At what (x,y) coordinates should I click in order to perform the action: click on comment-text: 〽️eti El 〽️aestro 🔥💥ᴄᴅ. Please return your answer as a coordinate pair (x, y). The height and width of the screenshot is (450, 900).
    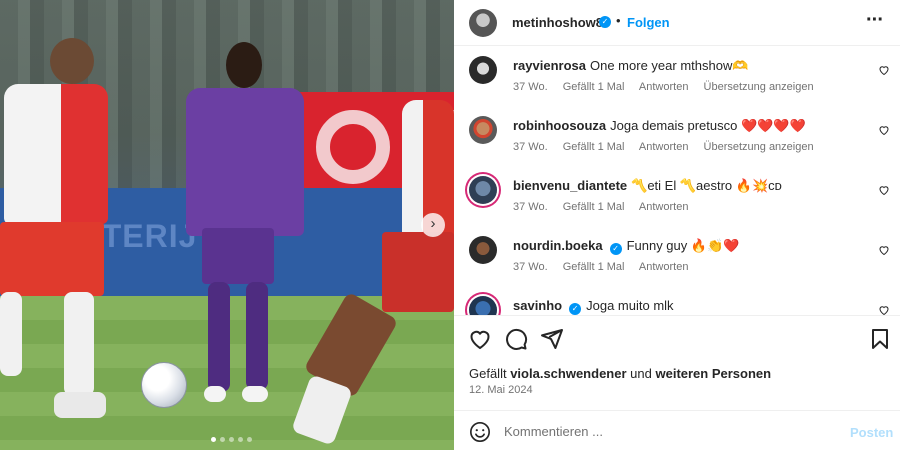
    Looking at the image, I should click on (706, 185).